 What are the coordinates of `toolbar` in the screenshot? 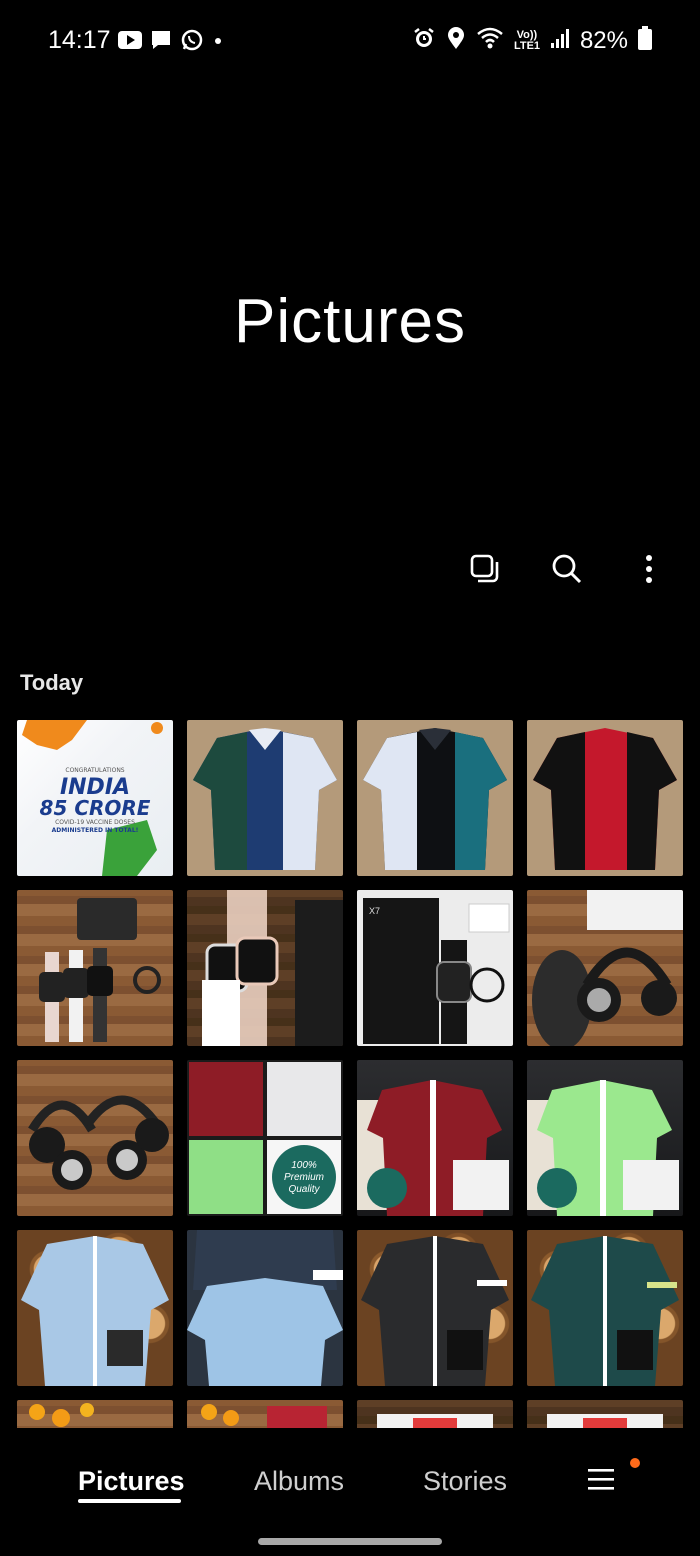 It's located at (567, 571).